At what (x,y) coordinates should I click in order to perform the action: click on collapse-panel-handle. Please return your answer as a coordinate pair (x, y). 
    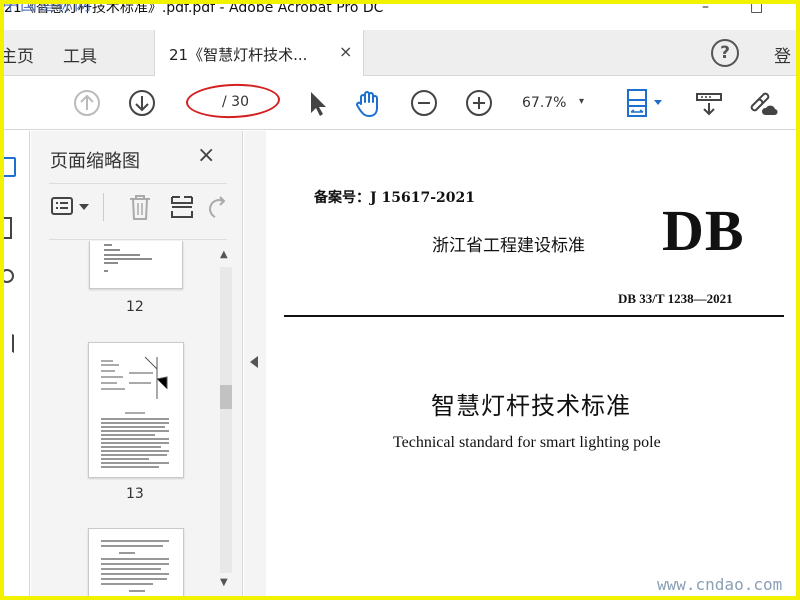
    Looking at the image, I should click on (255, 363).